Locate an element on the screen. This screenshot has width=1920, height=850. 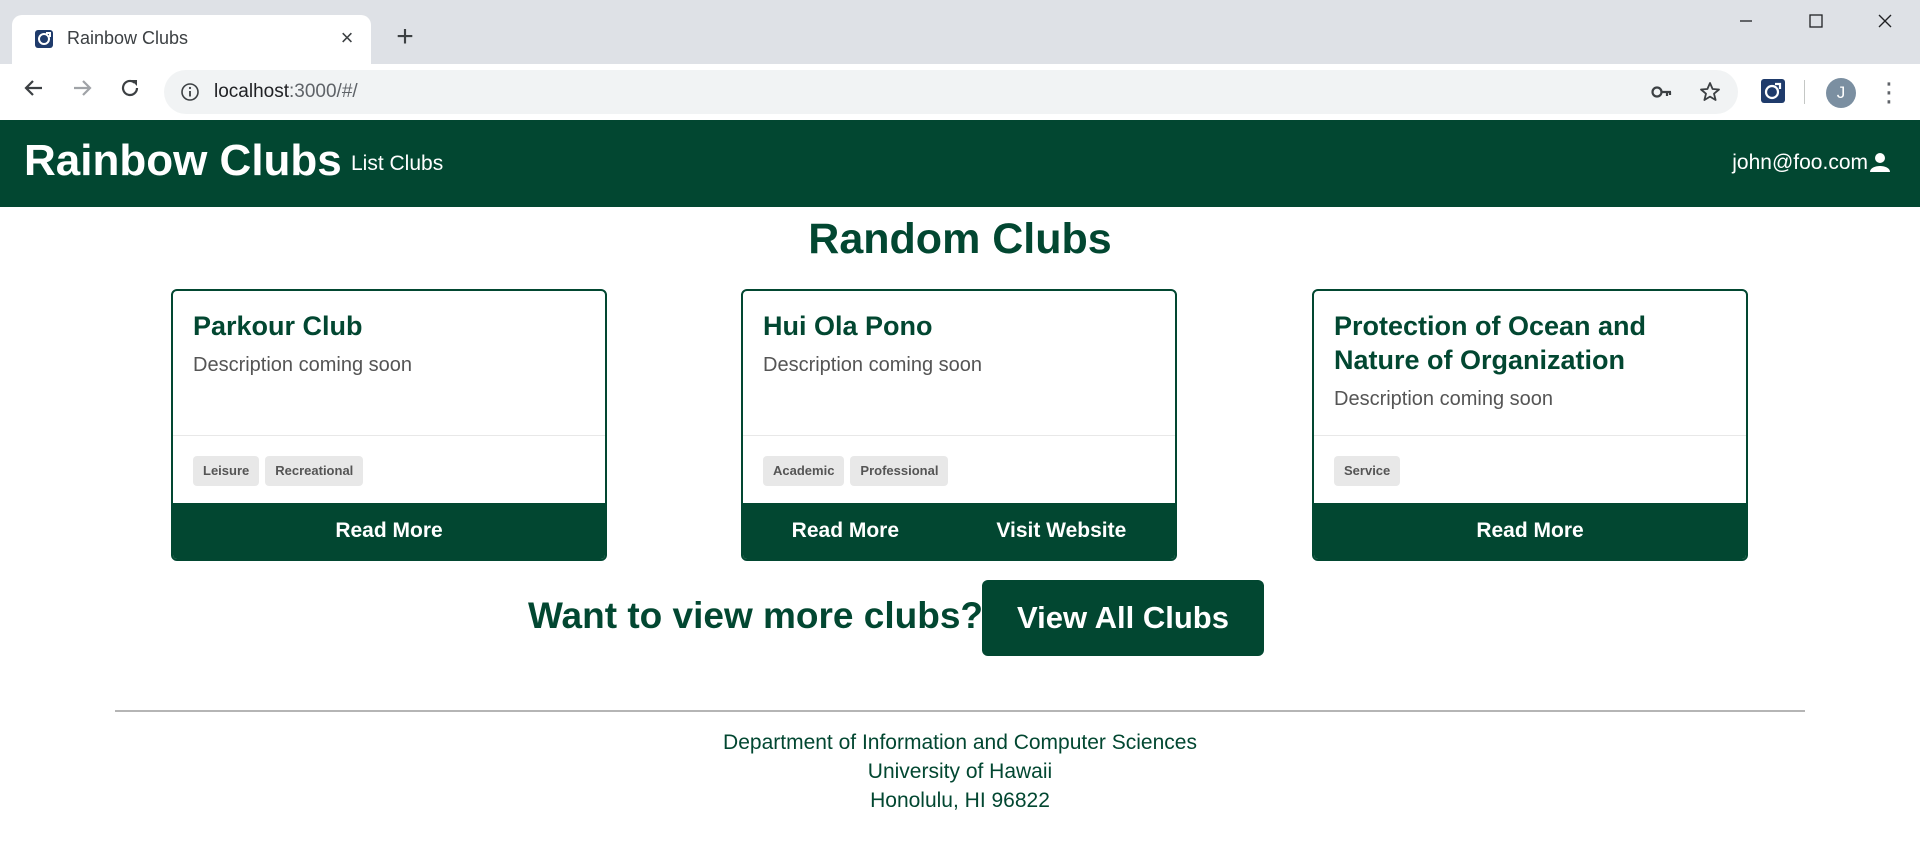
footer-divider is located at coordinates (960, 711).